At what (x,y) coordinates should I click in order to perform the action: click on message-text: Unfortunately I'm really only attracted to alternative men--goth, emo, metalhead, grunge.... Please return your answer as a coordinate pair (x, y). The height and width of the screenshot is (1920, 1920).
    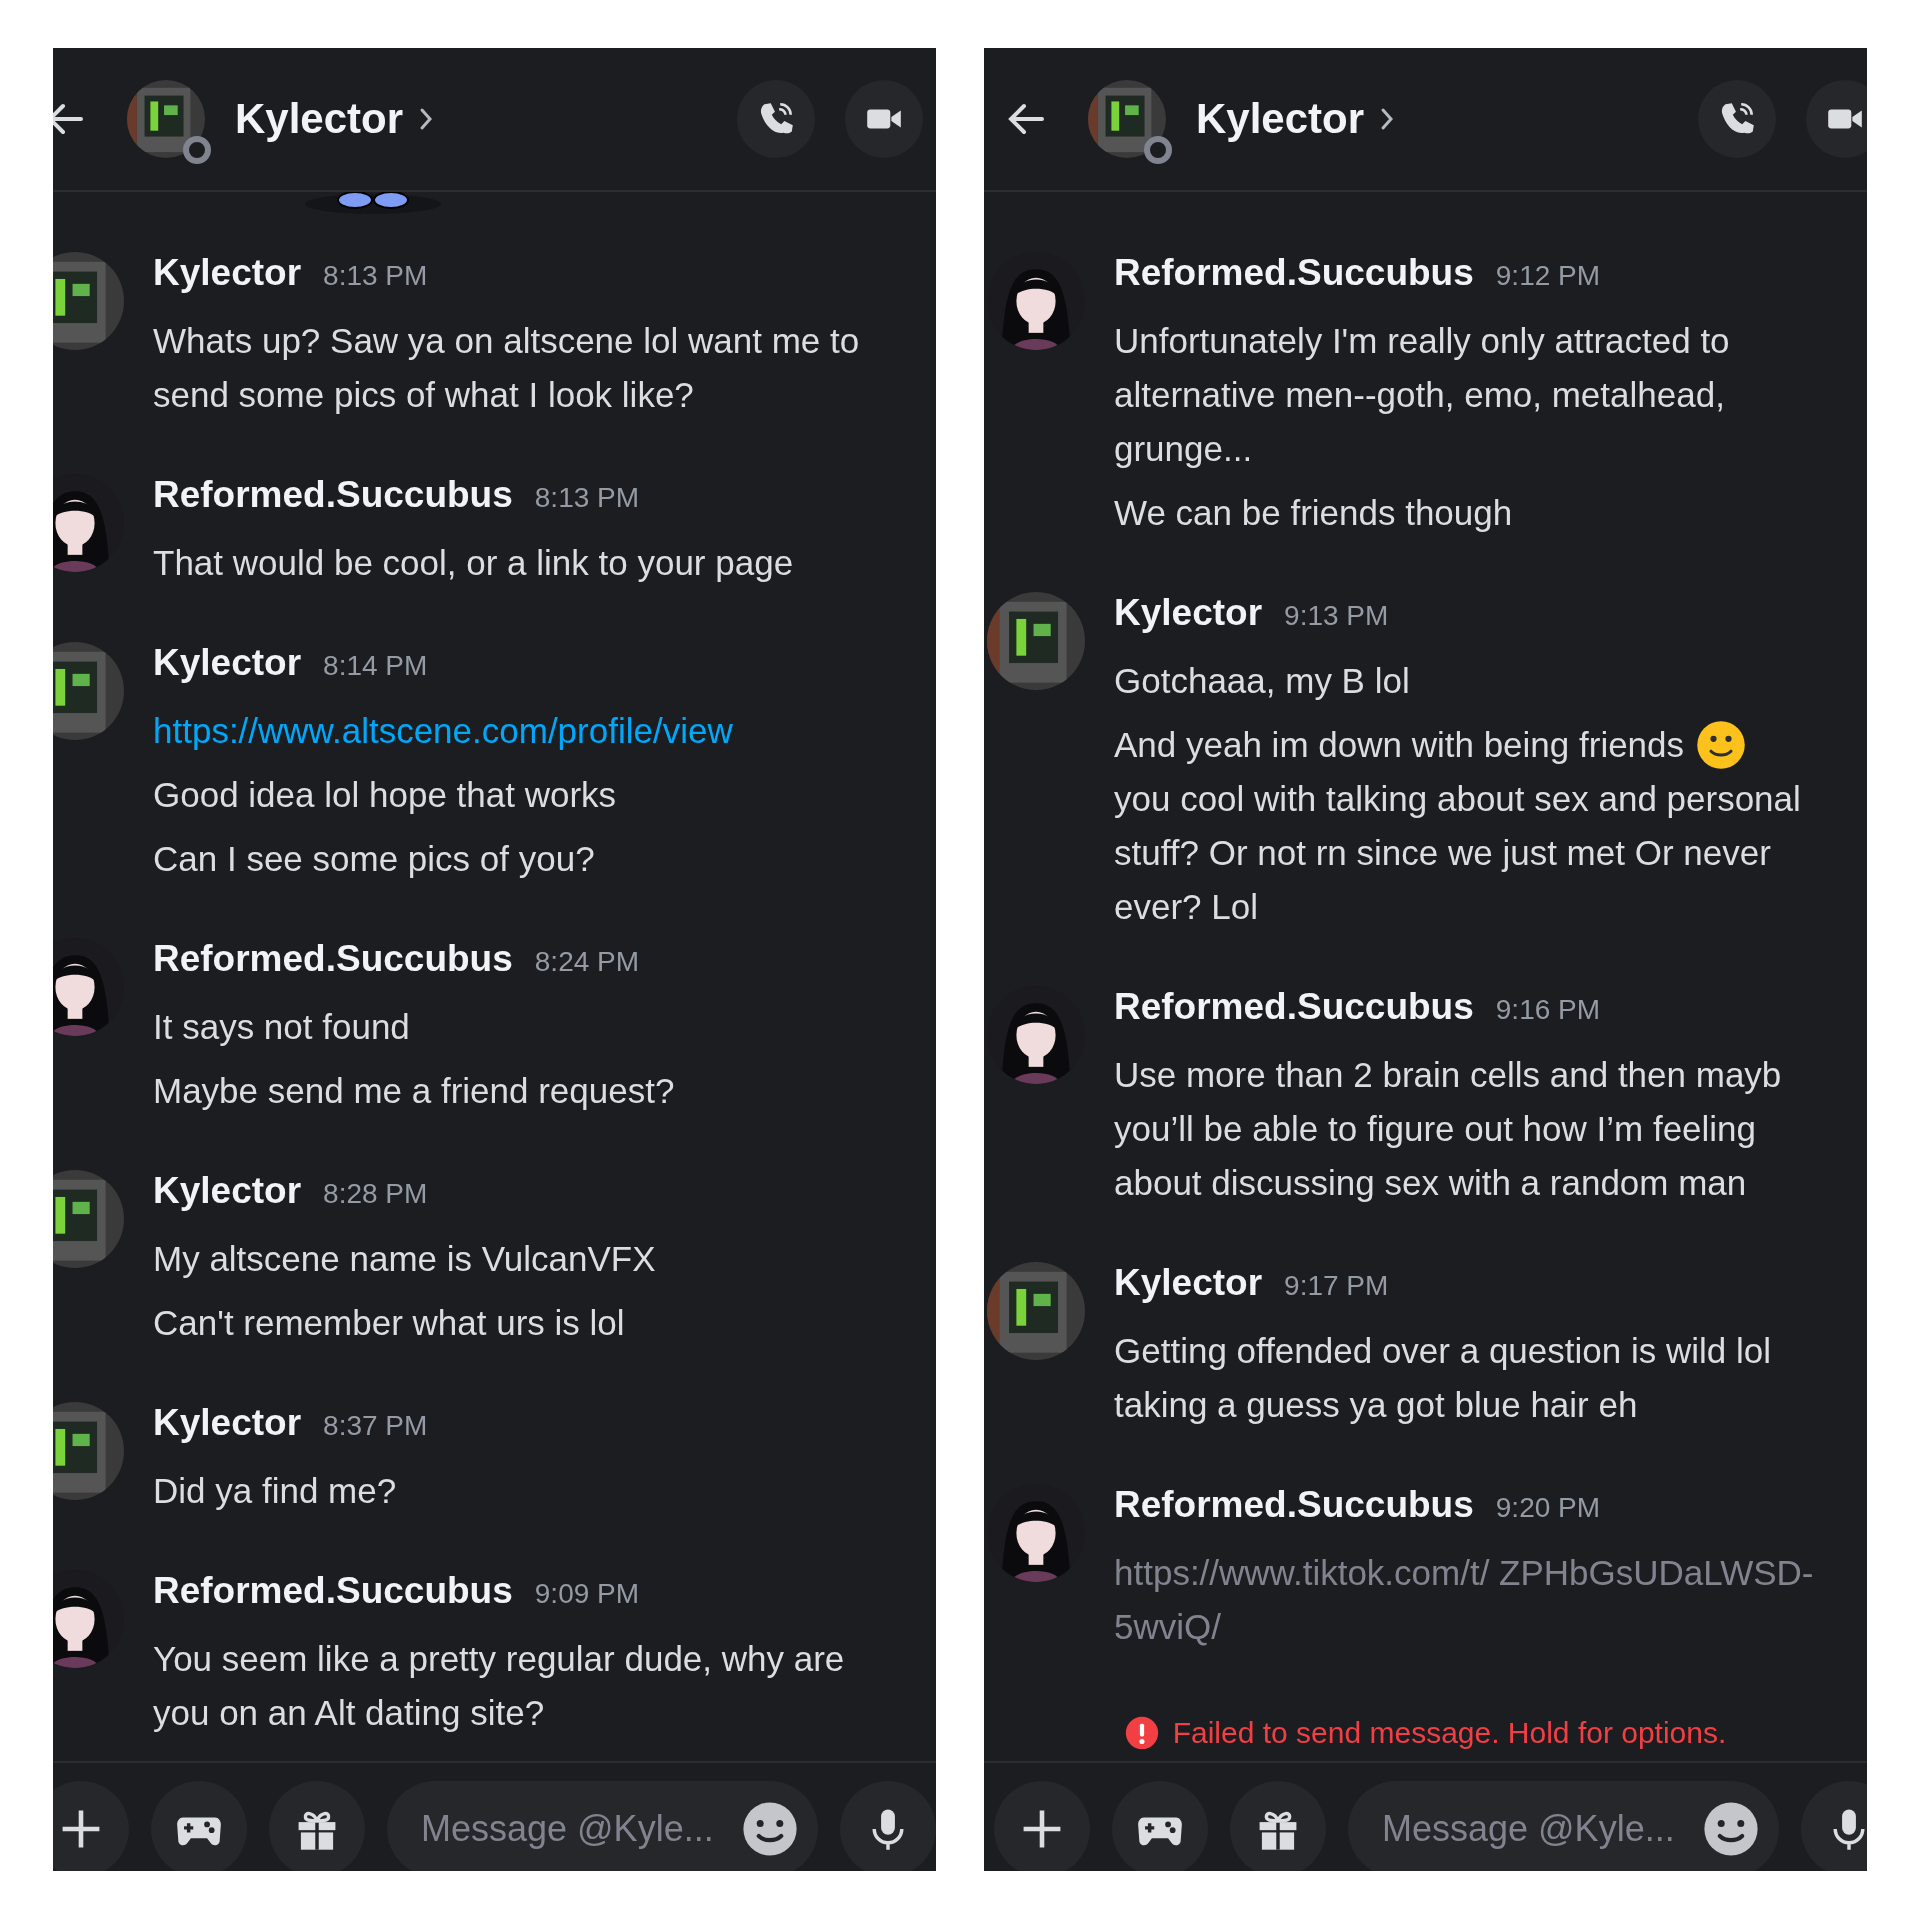
    Looking at the image, I should click on (1422, 395).